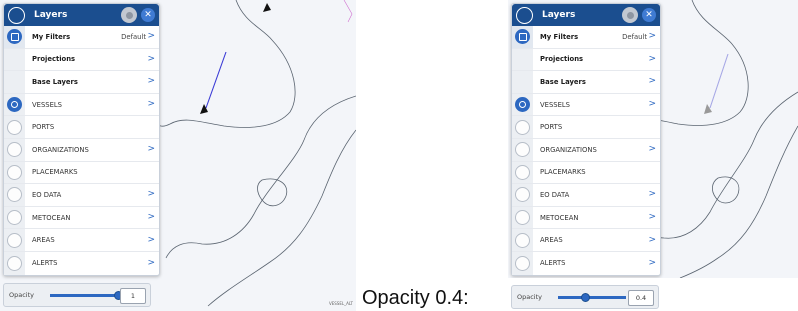  I want to click on opacity-control: Opacity 0.4, so click(585, 297).